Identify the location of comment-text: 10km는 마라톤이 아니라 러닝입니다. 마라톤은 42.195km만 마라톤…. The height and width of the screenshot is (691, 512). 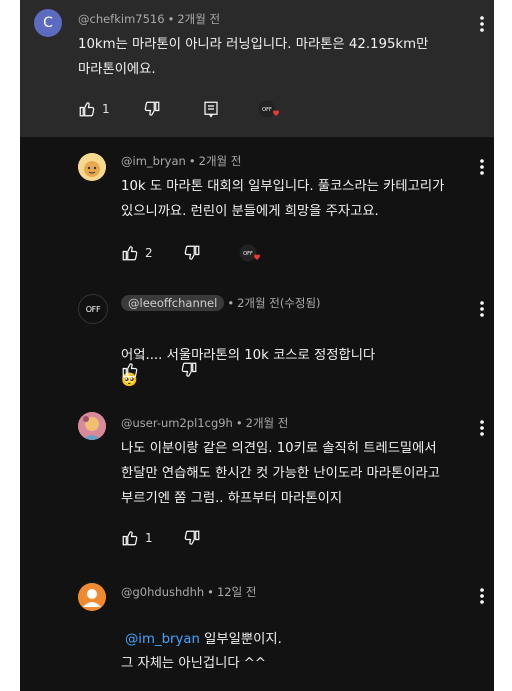
(253, 57).